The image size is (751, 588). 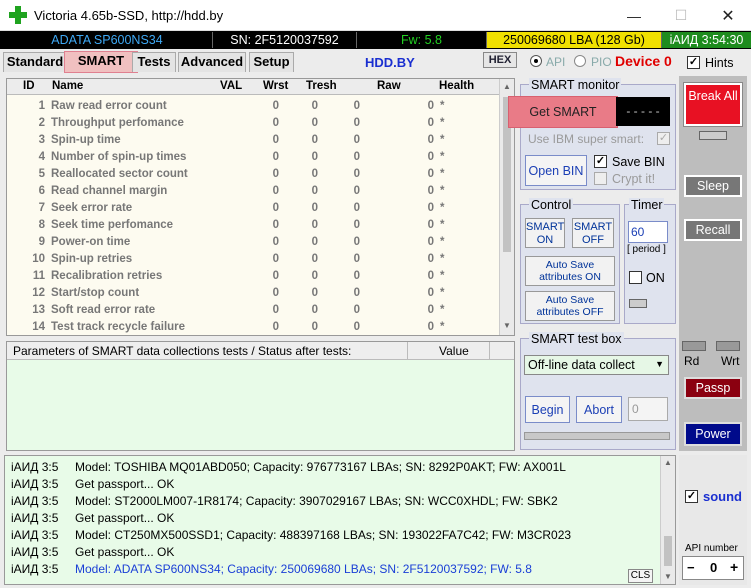 I want to click on sound-checkbox: ✓, so click(x=691, y=496).